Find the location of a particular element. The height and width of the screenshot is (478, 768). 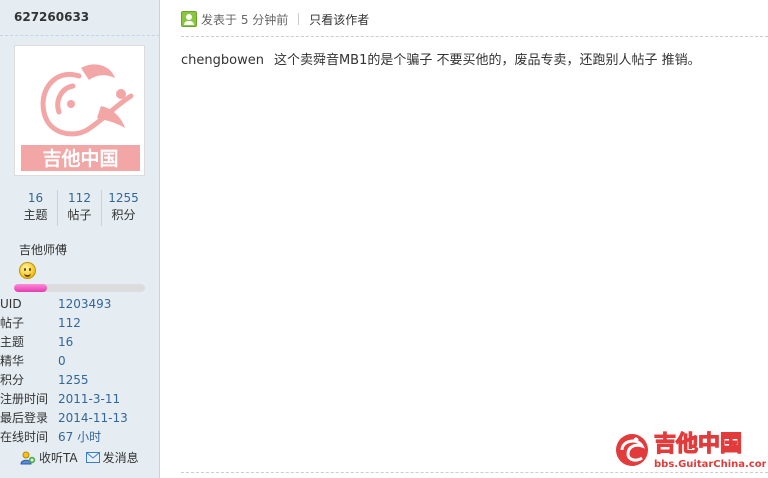

author-username: 627260633 is located at coordinates (51, 17).